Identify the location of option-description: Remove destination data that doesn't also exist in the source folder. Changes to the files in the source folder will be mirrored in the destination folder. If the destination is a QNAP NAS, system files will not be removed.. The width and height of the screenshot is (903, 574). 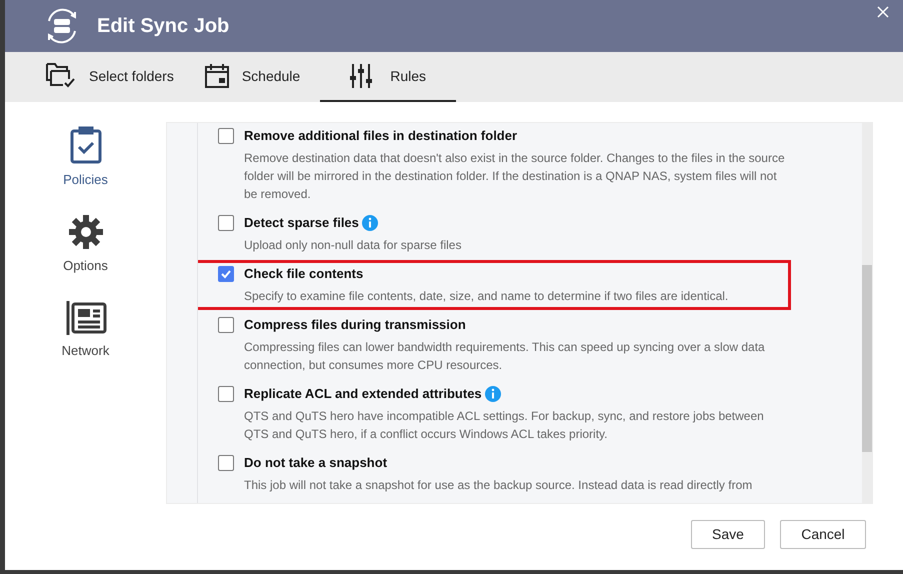
(515, 176).